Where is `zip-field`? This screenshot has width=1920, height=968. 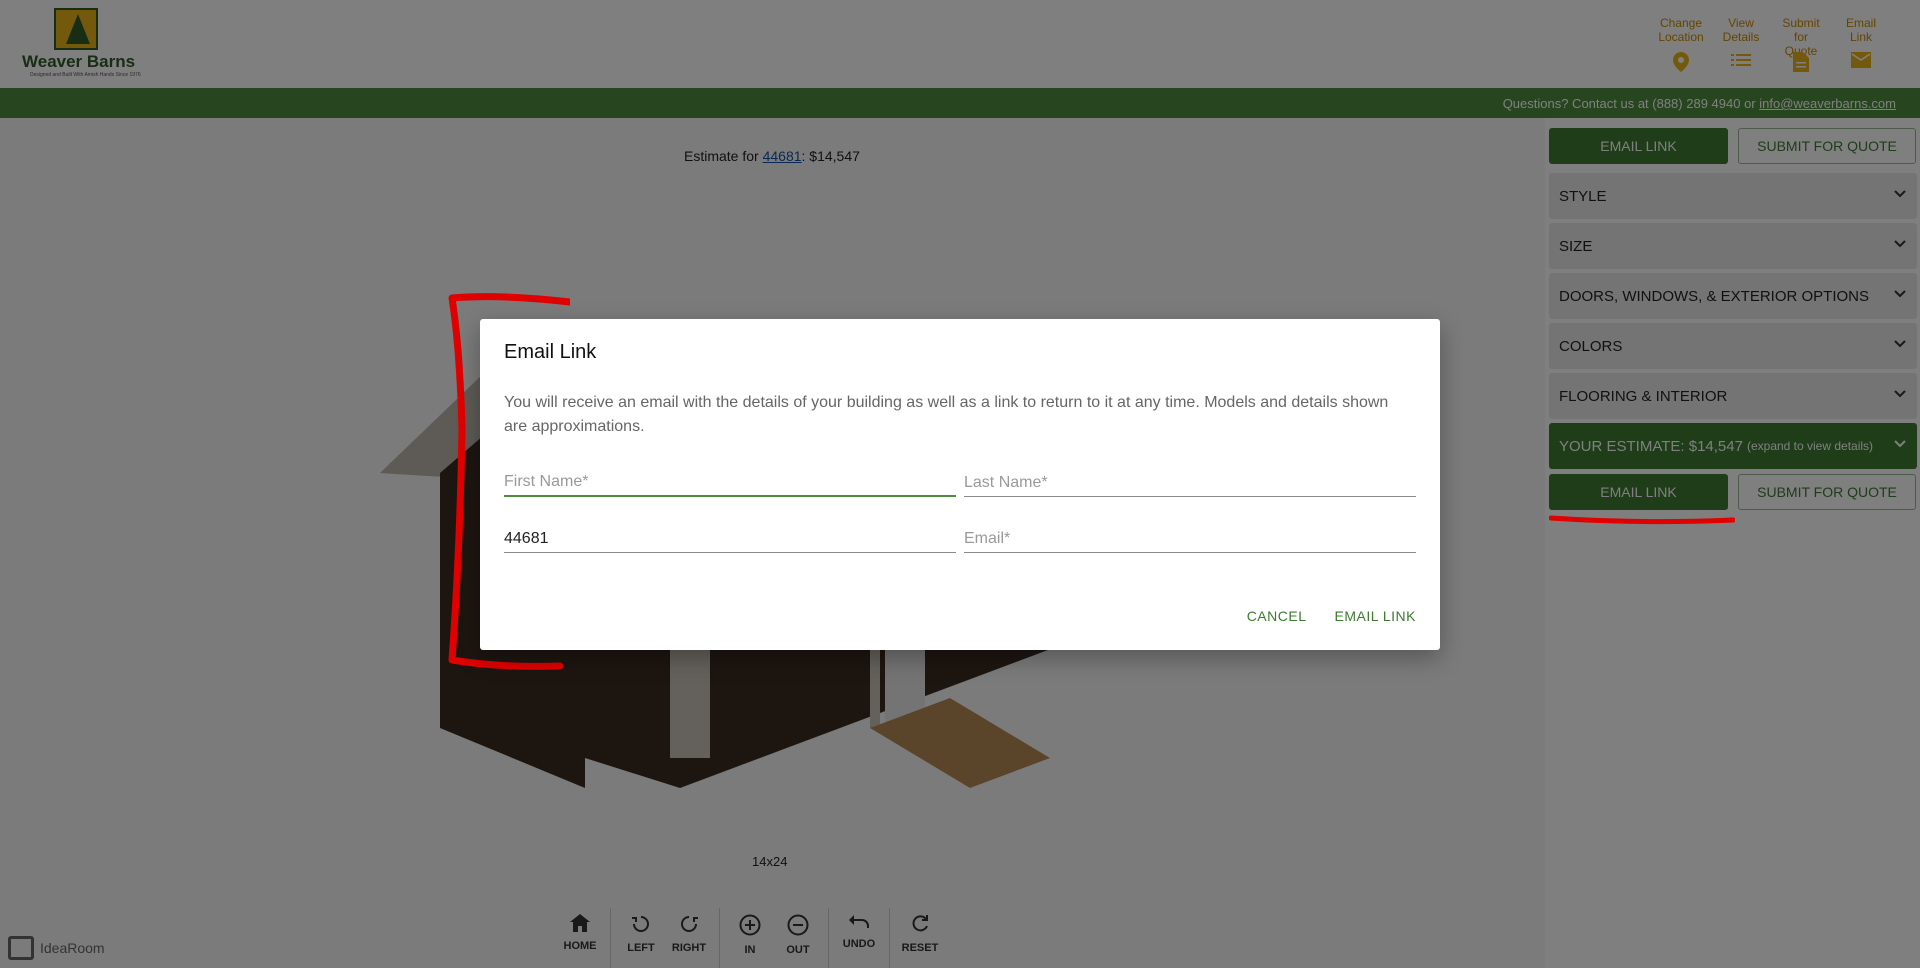 zip-field is located at coordinates (730, 541).